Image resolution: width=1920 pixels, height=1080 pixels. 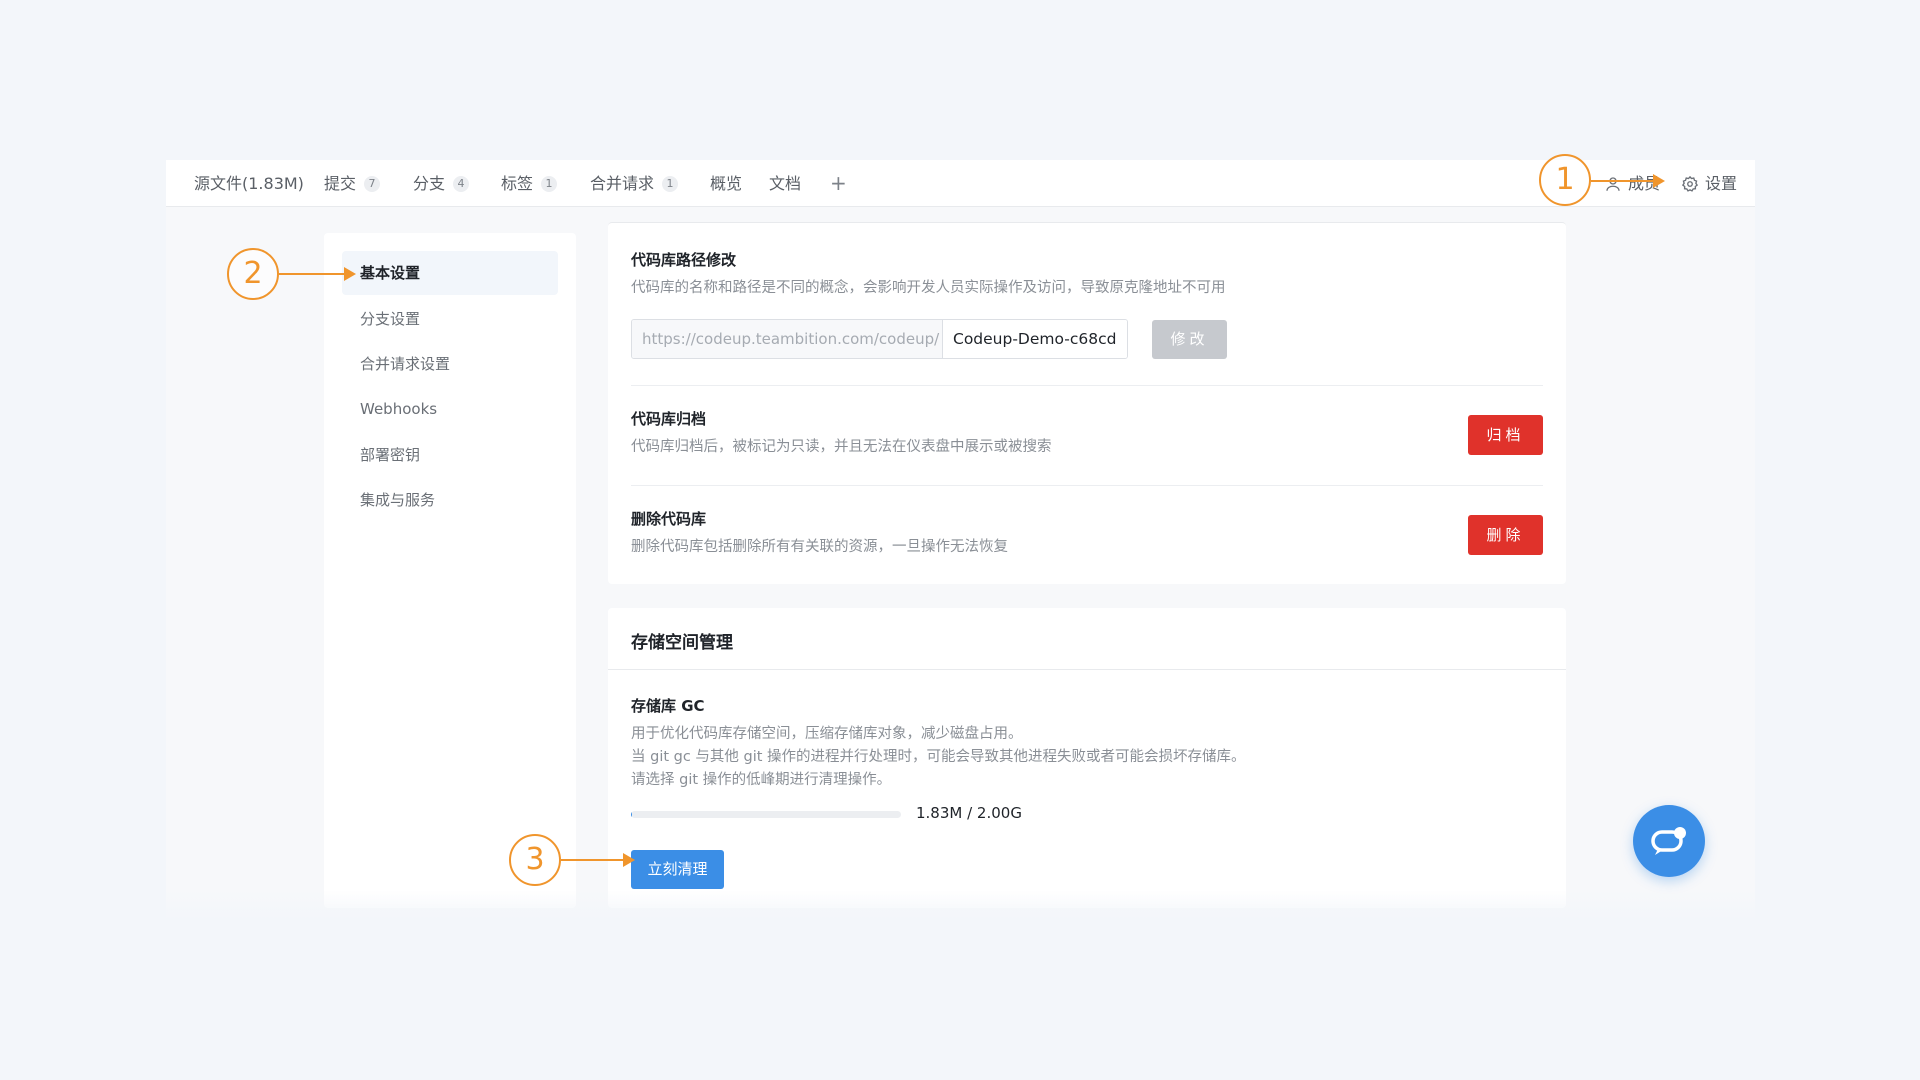 I want to click on delete-section-desc: 删除代码库包括删除所有有关联的资源，一旦操作无法恢复, so click(x=819, y=547).